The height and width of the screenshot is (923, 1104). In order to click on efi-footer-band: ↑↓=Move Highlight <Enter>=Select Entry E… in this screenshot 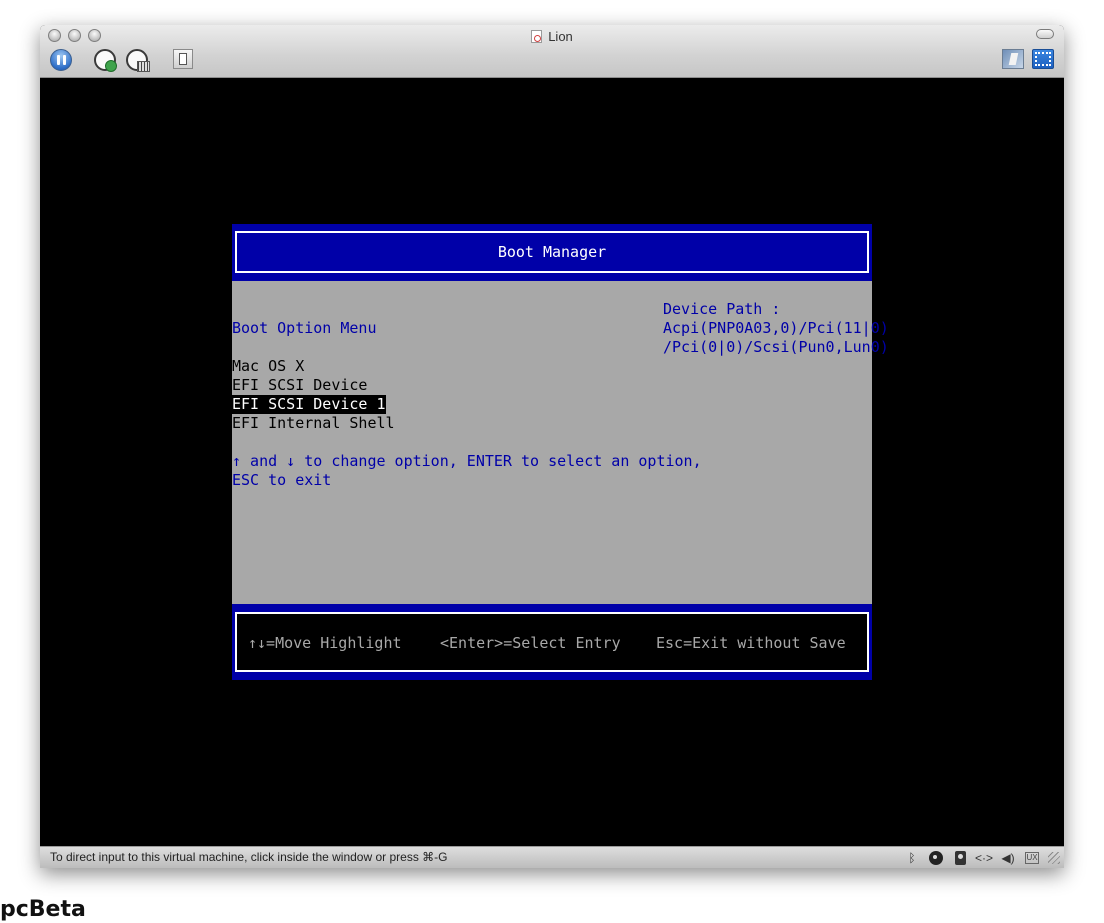, I will do `click(552, 642)`.